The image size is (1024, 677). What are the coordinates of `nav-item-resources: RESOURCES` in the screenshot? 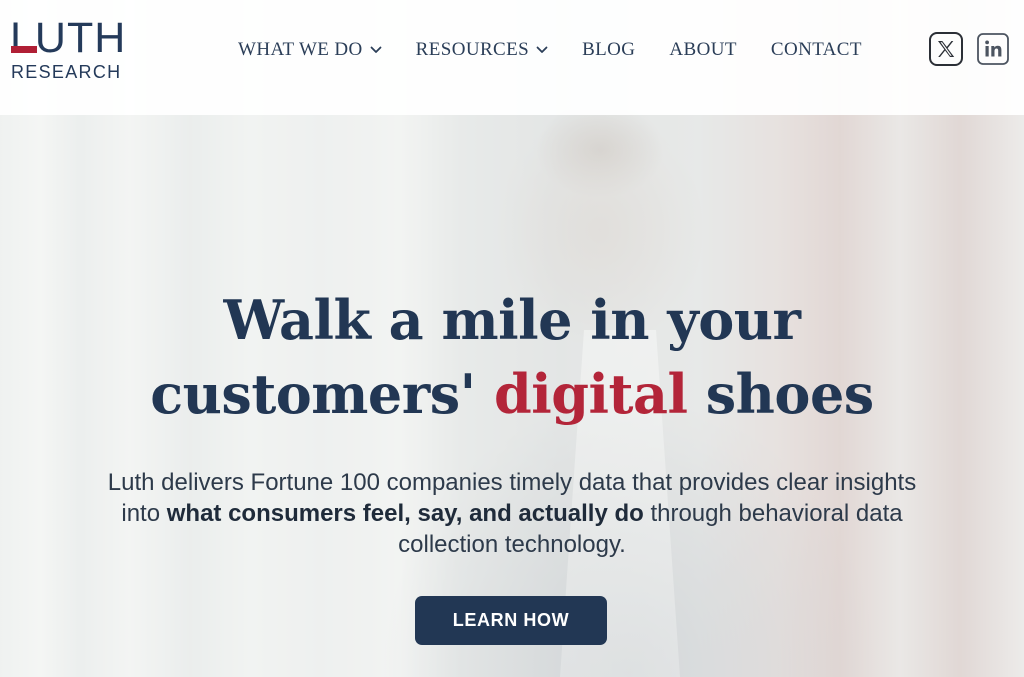 It's located at (482, 50).